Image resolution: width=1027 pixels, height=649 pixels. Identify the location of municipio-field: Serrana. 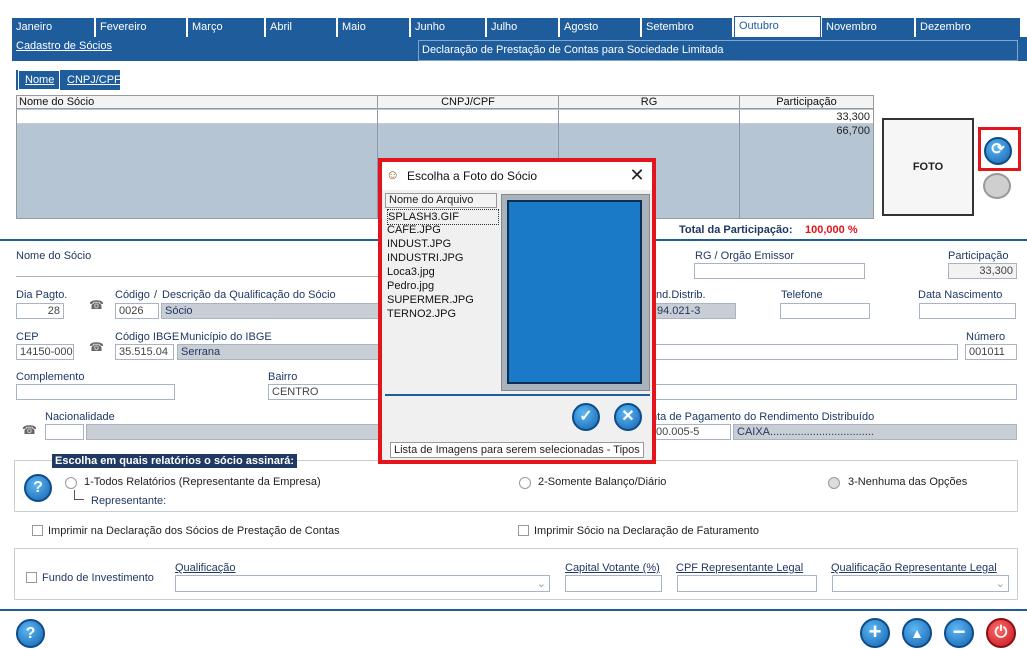
(279, 352).